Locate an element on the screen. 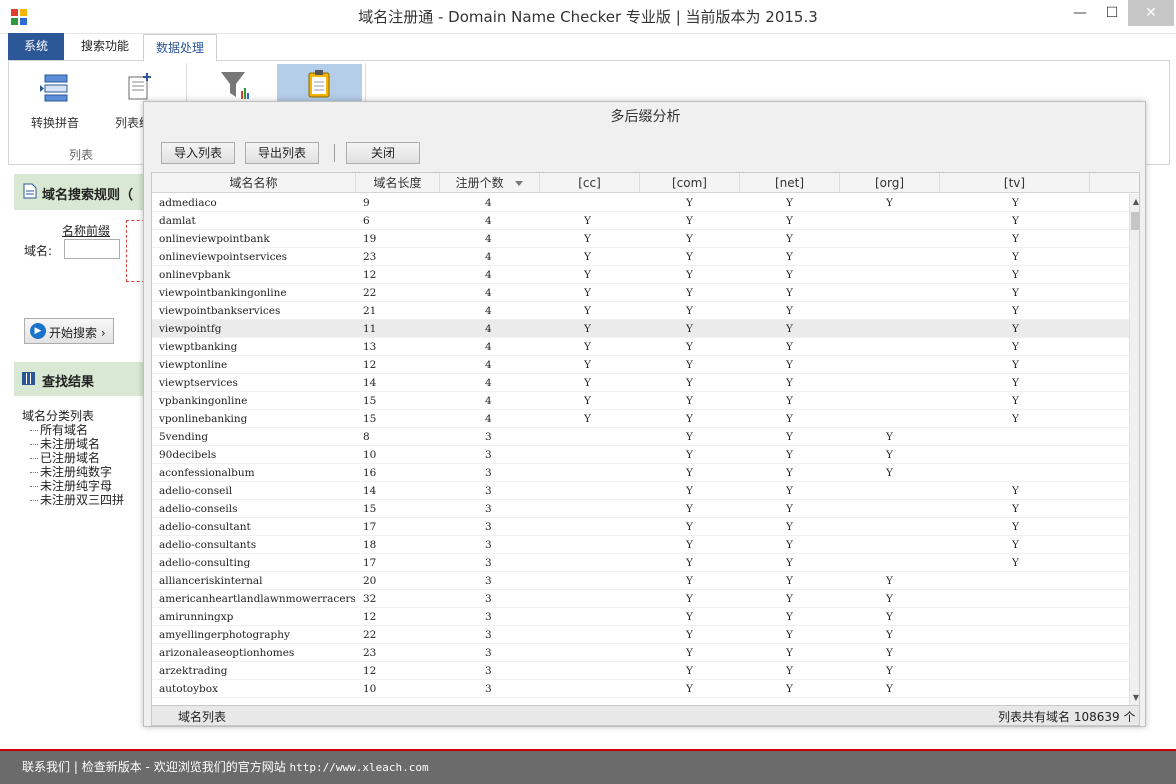  cell-org is located at coordinates (891, 329).